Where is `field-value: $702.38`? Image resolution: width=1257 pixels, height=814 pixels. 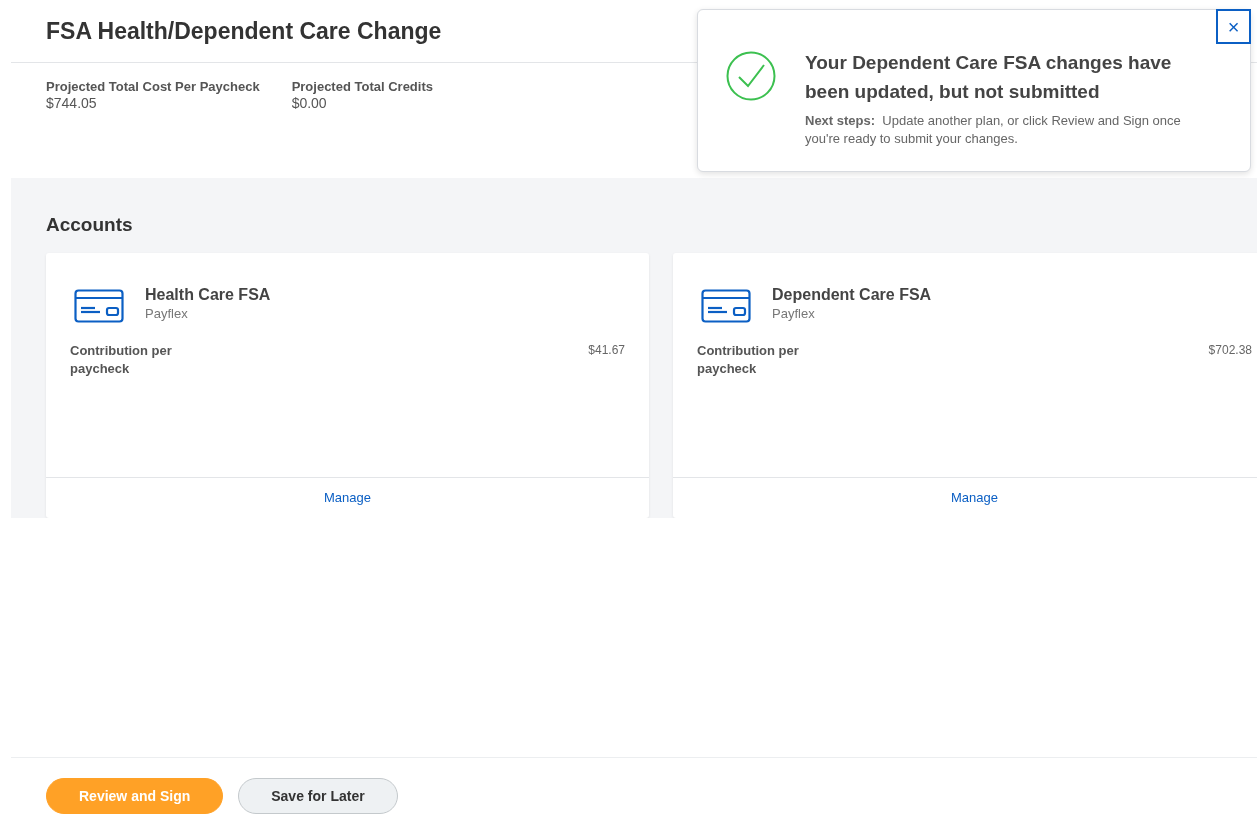 field-value: $702.38 is located at coordinates (1230, 350).